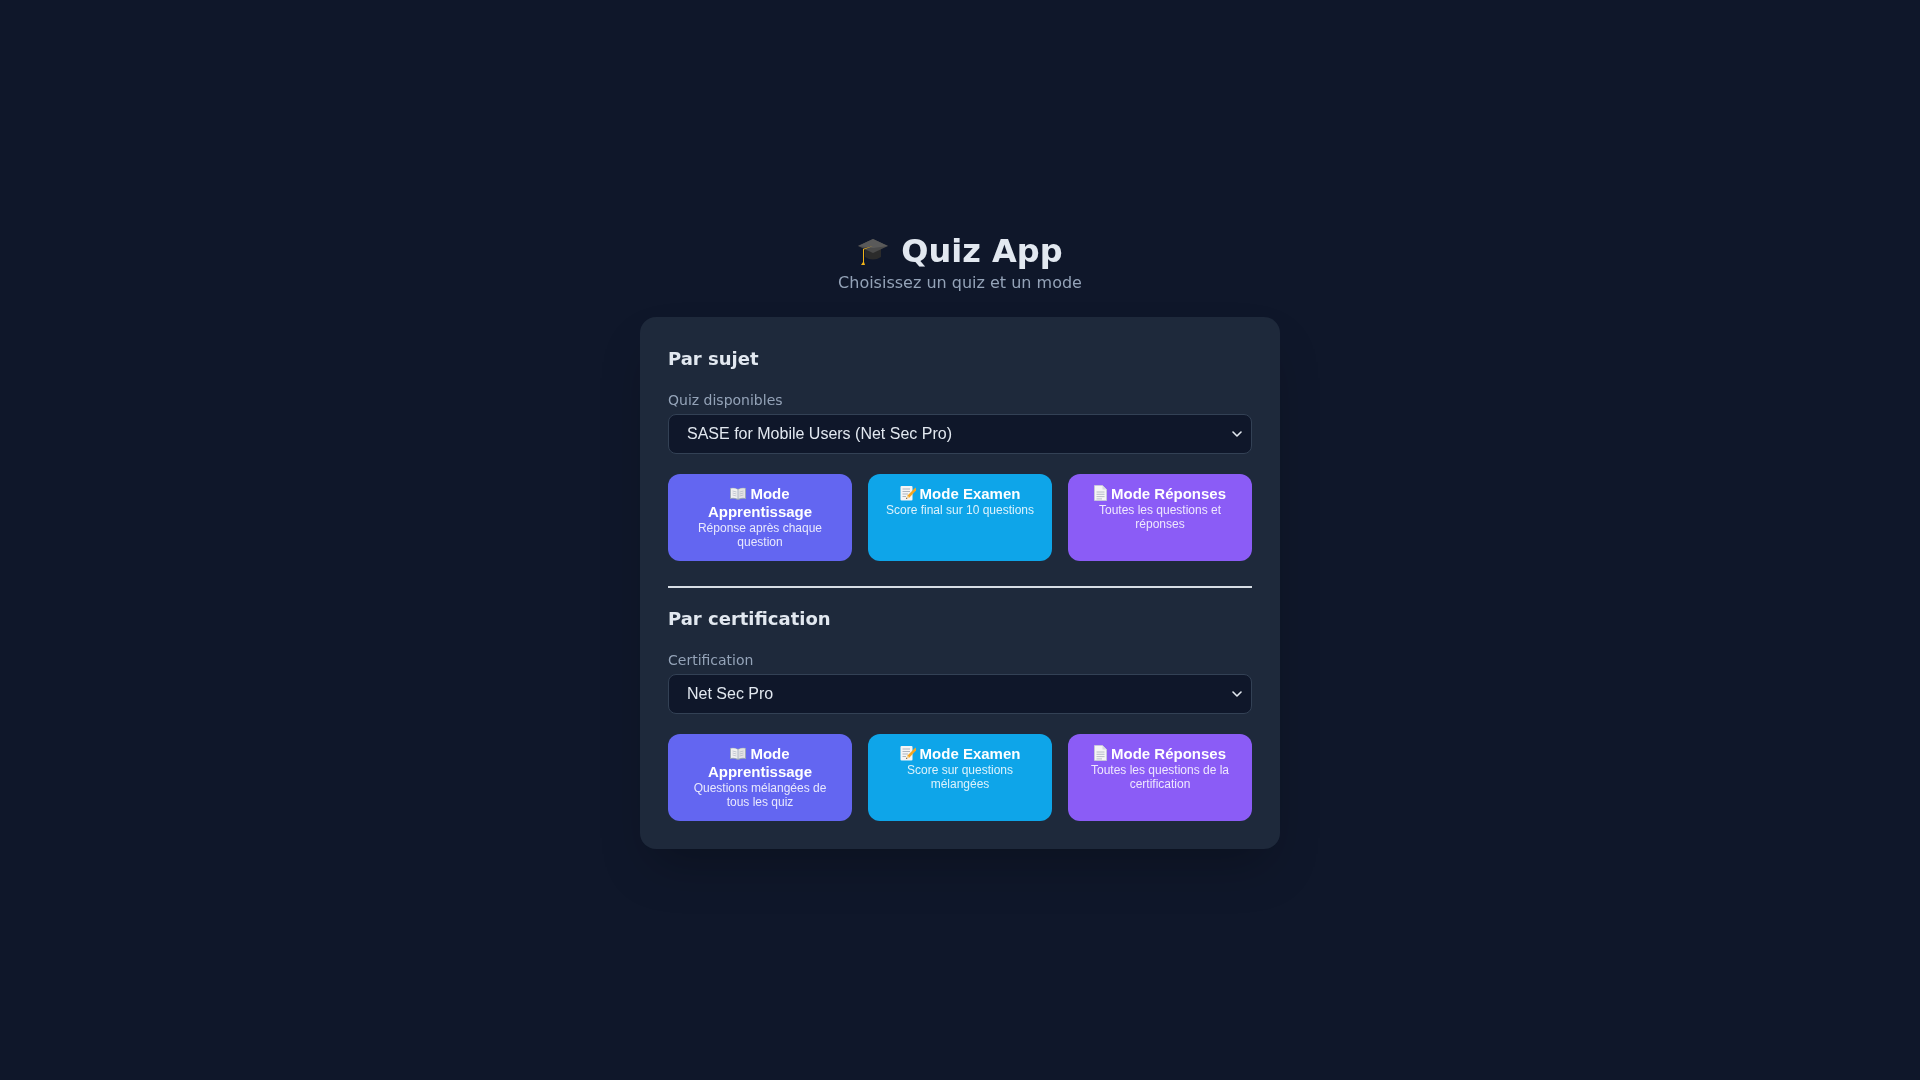 The image size is (1920, 1080). What do you see at coordinates (714, 359) in the screenshot?
I see `section-heading: Par sujet` at bounding box center [714, 359].